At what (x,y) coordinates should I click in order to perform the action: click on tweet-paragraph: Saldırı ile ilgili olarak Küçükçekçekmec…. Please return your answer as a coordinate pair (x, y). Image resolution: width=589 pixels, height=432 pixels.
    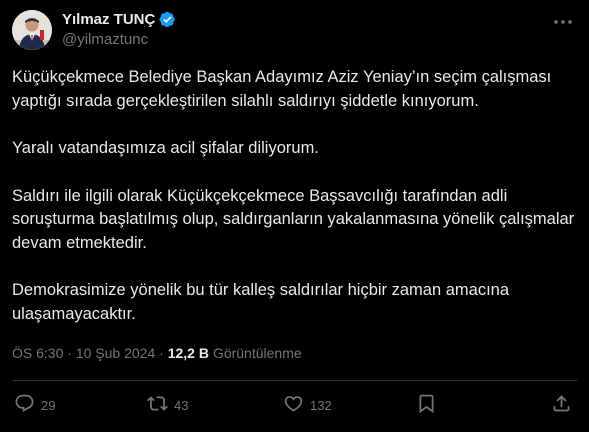
    Looking at the image, I should click on (293, 219).